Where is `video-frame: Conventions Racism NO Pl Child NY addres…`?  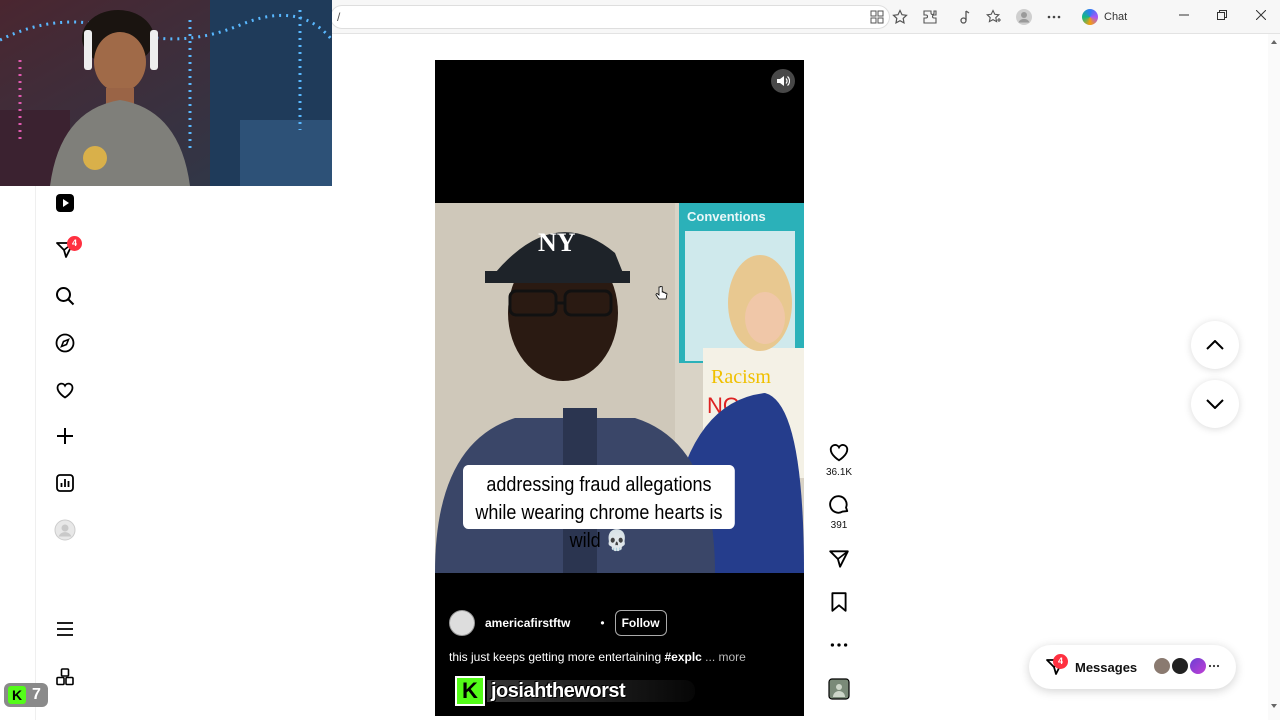 video-frame: Conventions Racism NO Pl Child NY addres… is located at coordinates (619, 388).